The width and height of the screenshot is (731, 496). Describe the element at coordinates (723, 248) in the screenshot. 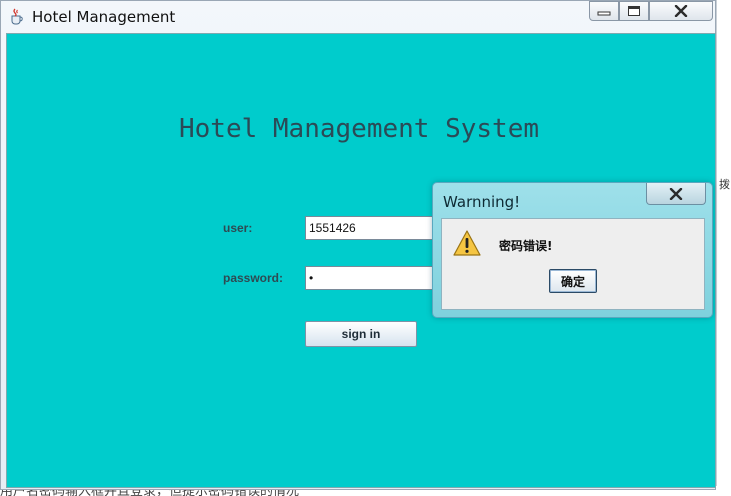

I see `background-window-edge: 拨` at that location.